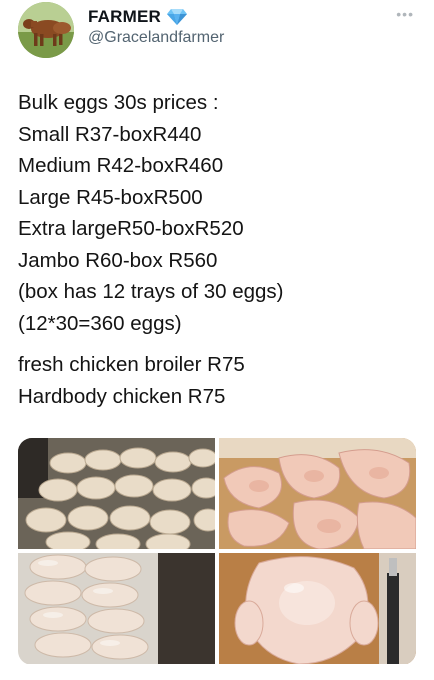 Image resolution: width=434 pixels, height=680 pixels. Describe the element at coordinates (156, 38) in the screenshot. I see `author-handle: @Gracelandfarmer` at that location.